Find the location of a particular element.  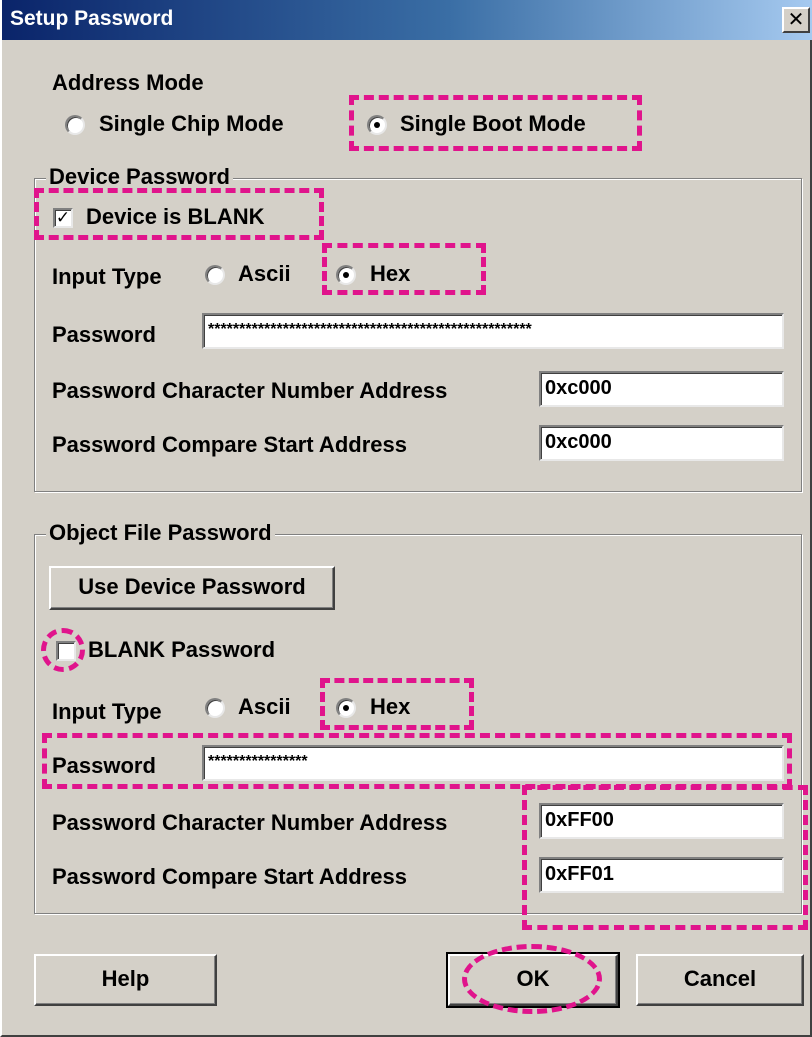

device-input-ascii-radio is located at coordinates (215, 275).